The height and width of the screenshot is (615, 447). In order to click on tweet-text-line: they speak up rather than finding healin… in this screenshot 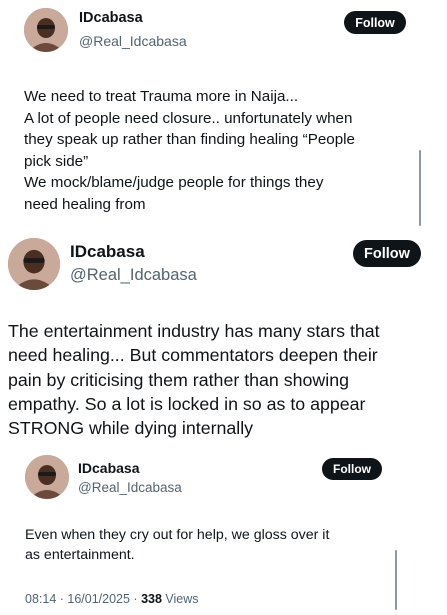, I will do `click(189, 139)`.